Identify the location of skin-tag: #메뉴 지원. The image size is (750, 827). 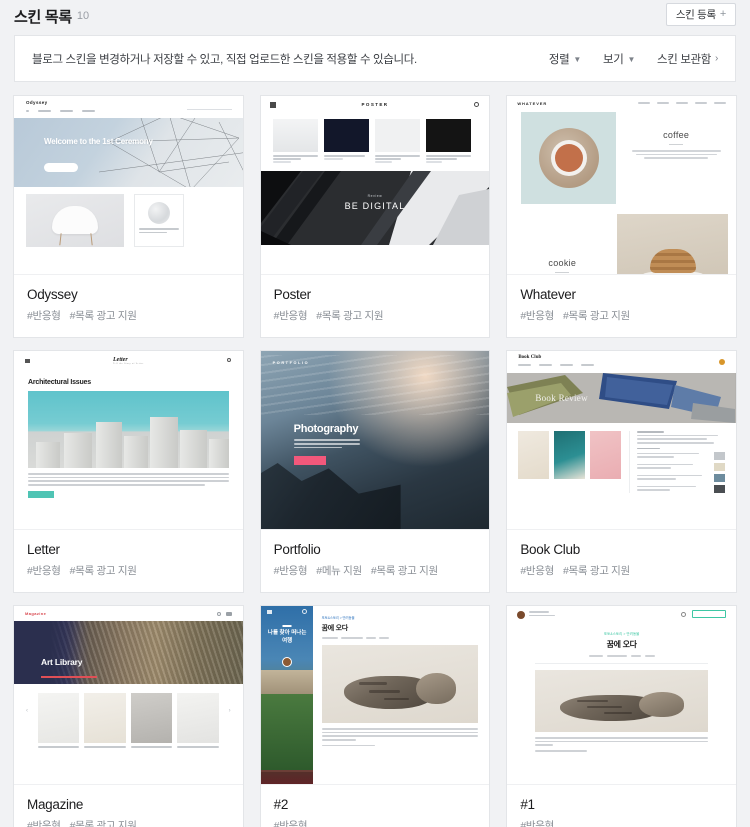
(339, 571).